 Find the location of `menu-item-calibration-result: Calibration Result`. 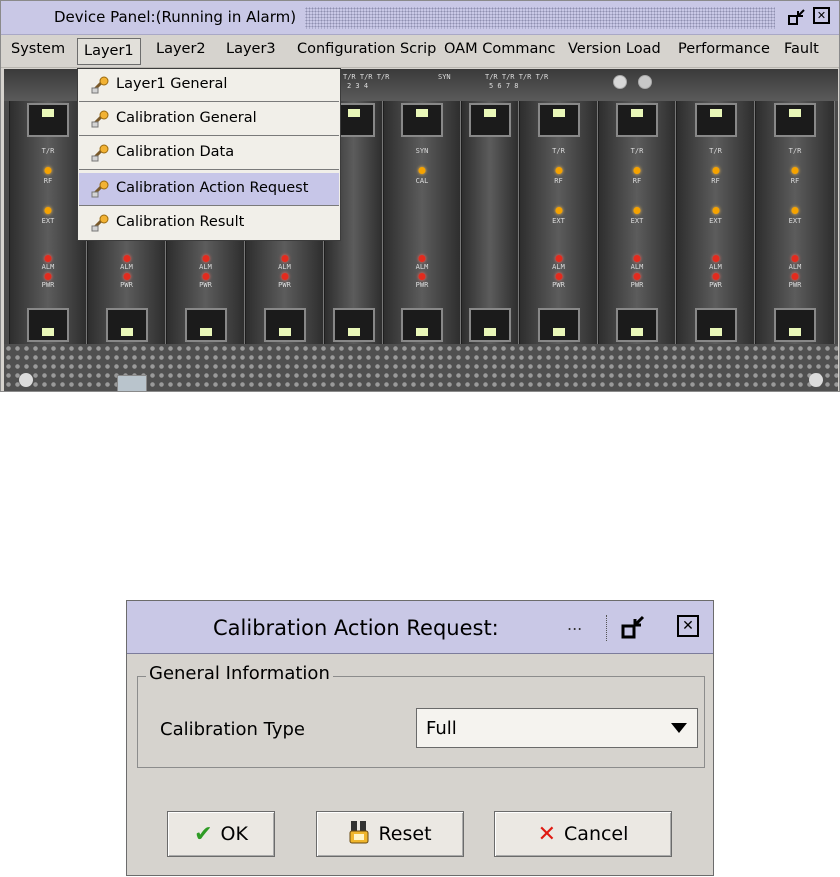

menu-item-calibration-result: Calibration Result is located at coordinates (209, 223).